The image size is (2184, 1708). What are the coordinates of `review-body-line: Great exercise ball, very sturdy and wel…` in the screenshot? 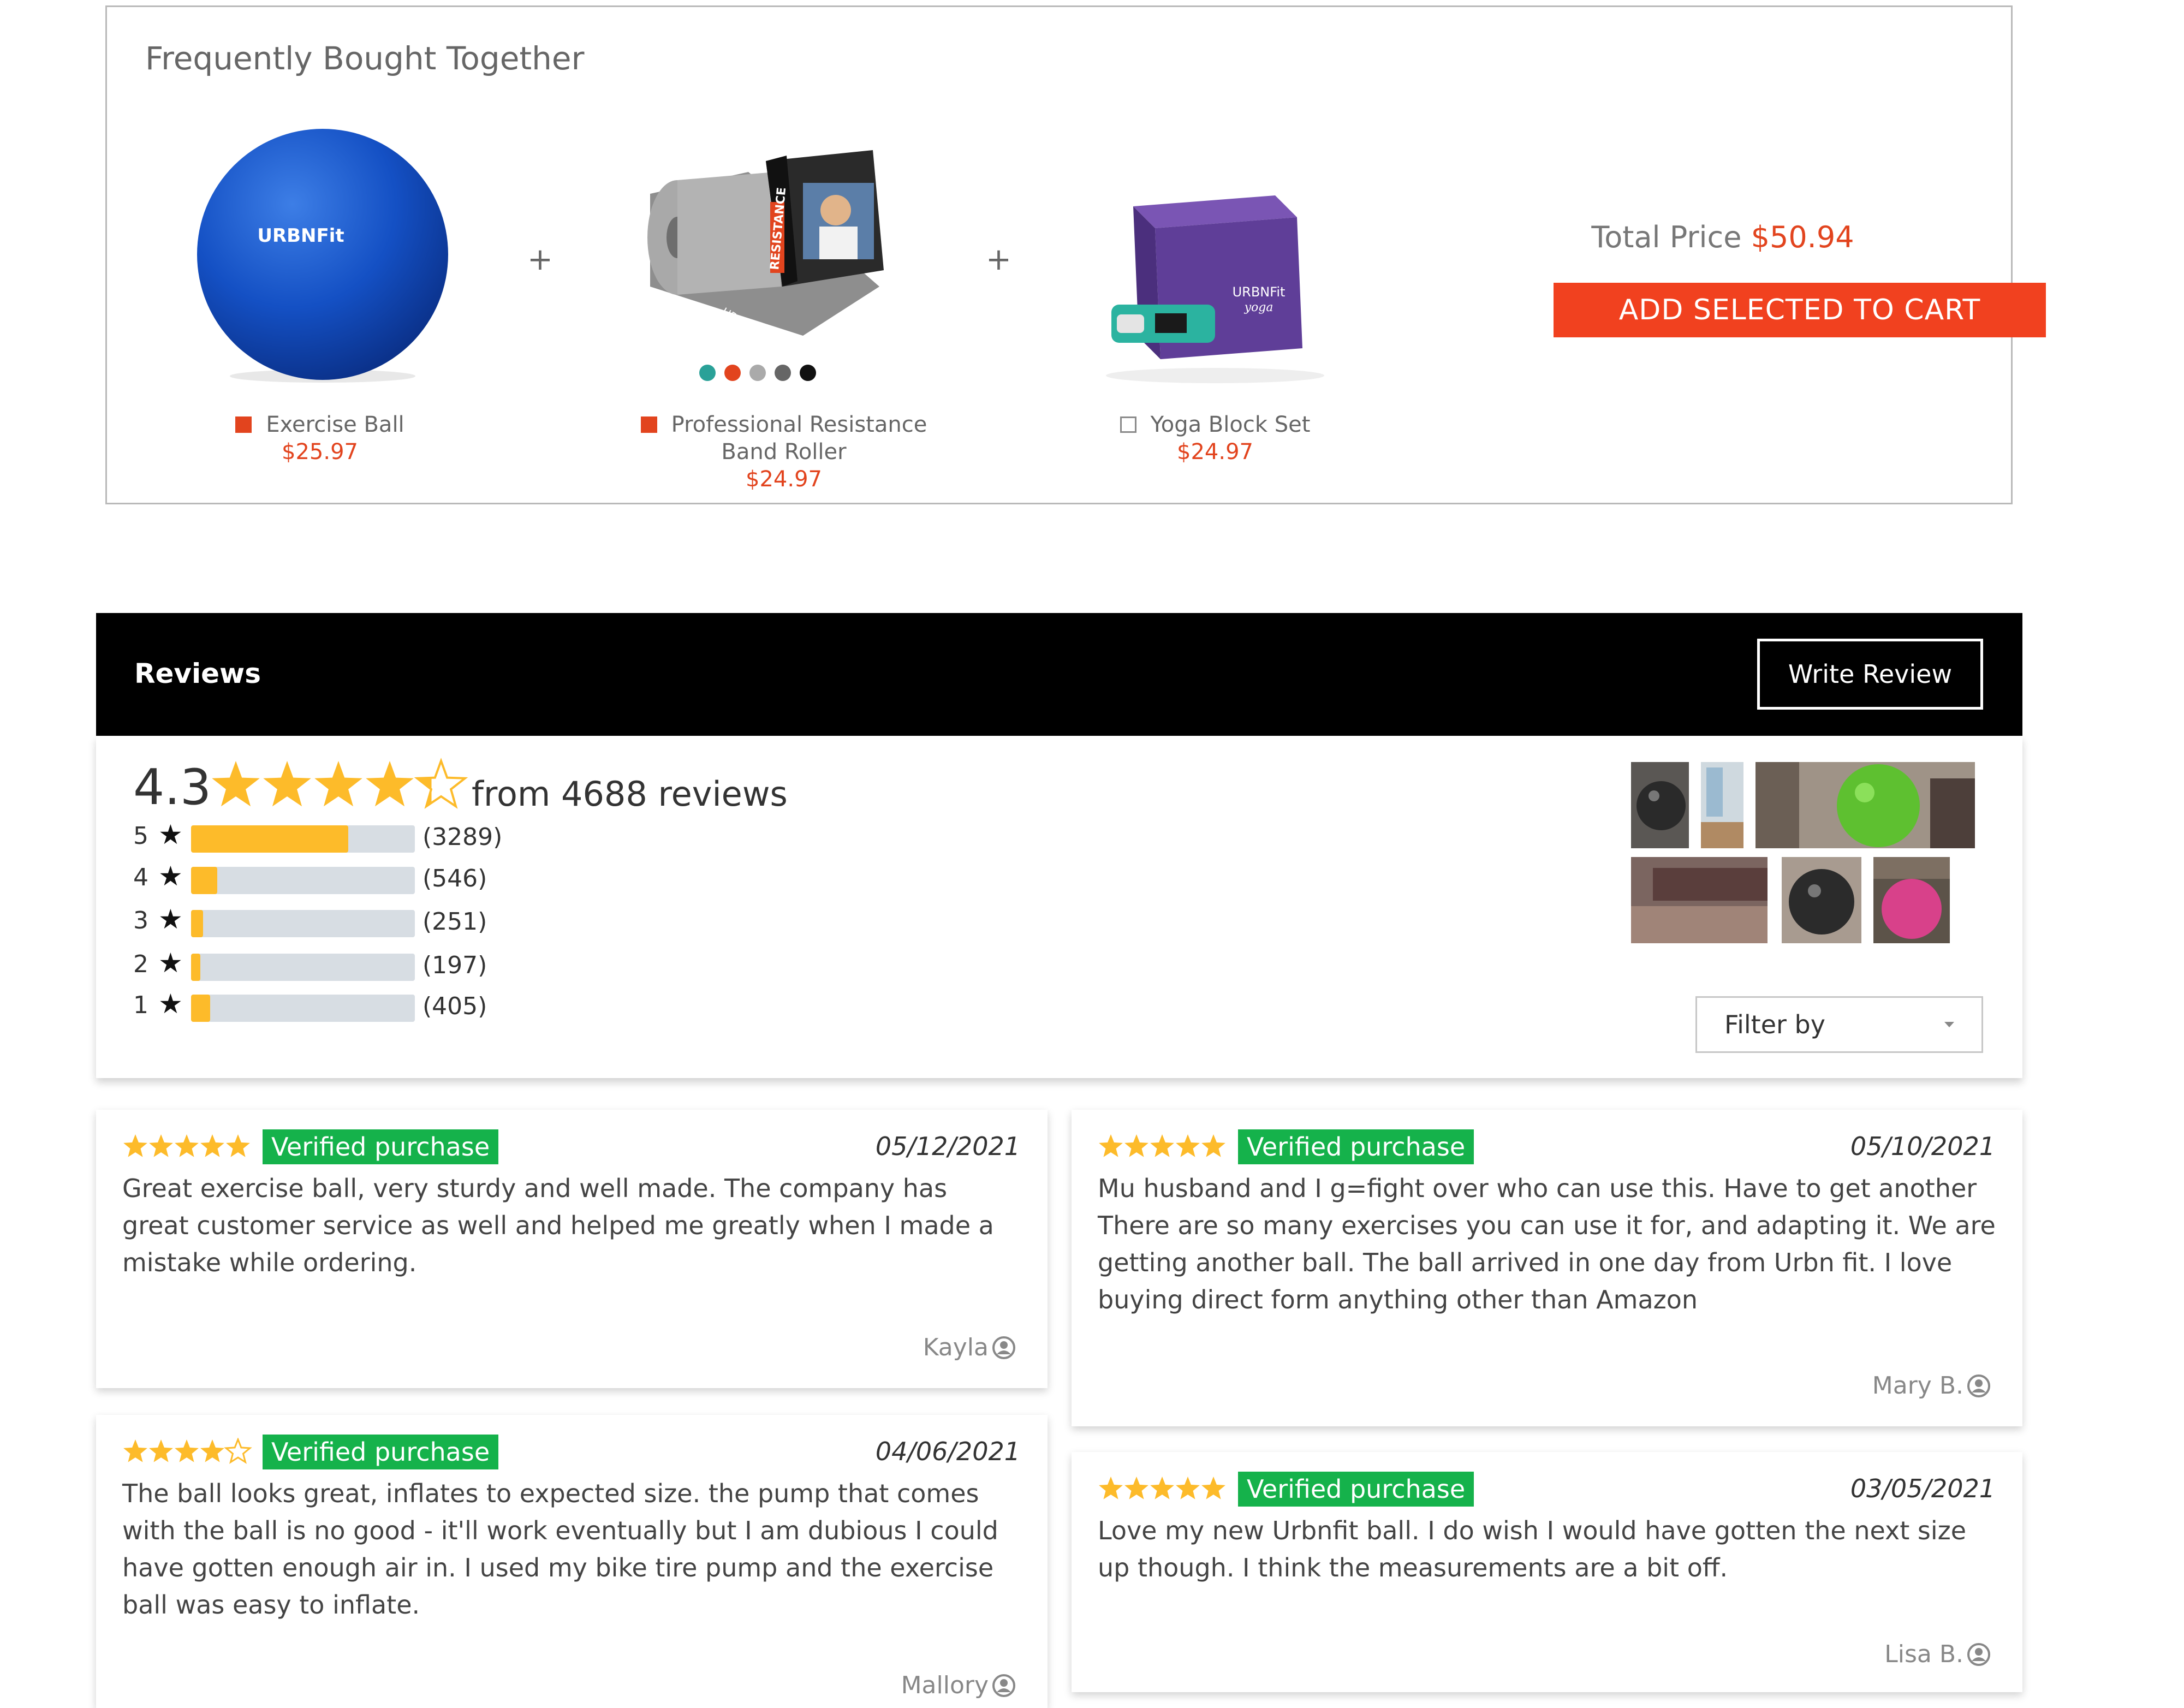 It's located at (535, 1188).